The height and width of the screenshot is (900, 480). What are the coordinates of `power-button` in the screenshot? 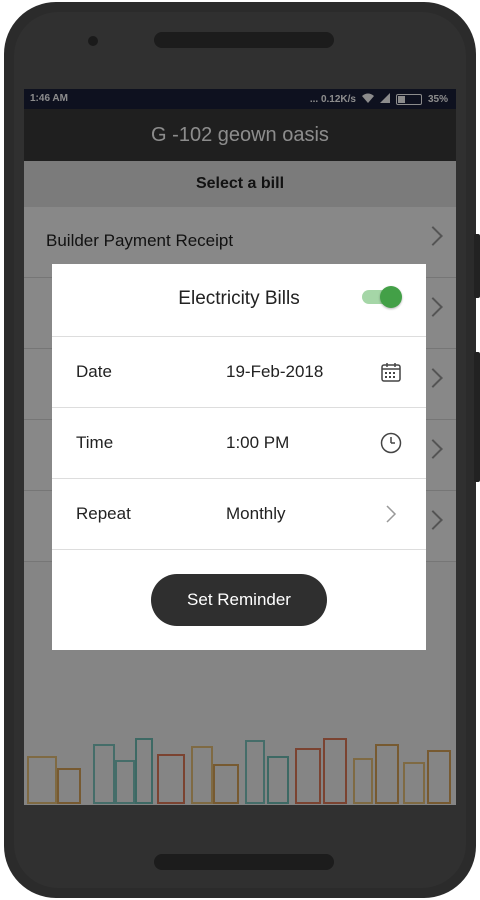 It's located at (477, 417).